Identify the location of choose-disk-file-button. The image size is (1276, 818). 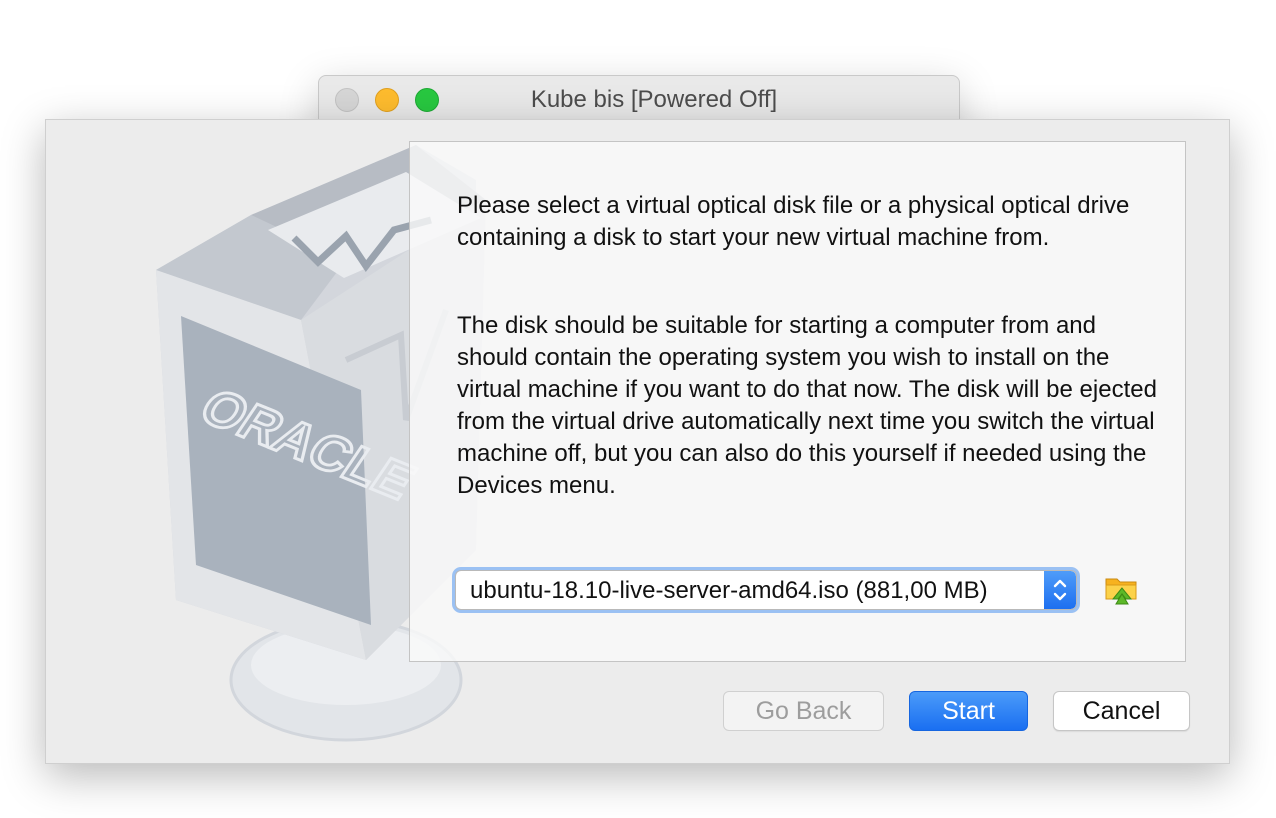
(1122, 590).